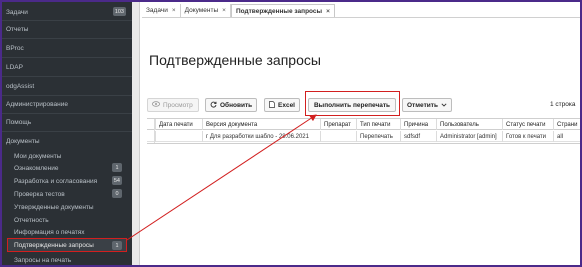  What do you see at coordinates (70, 194) in the screenshot?
I see `sidebar-subitem-test-review: Проверка тестов 0` at bounding box center [70, 194].